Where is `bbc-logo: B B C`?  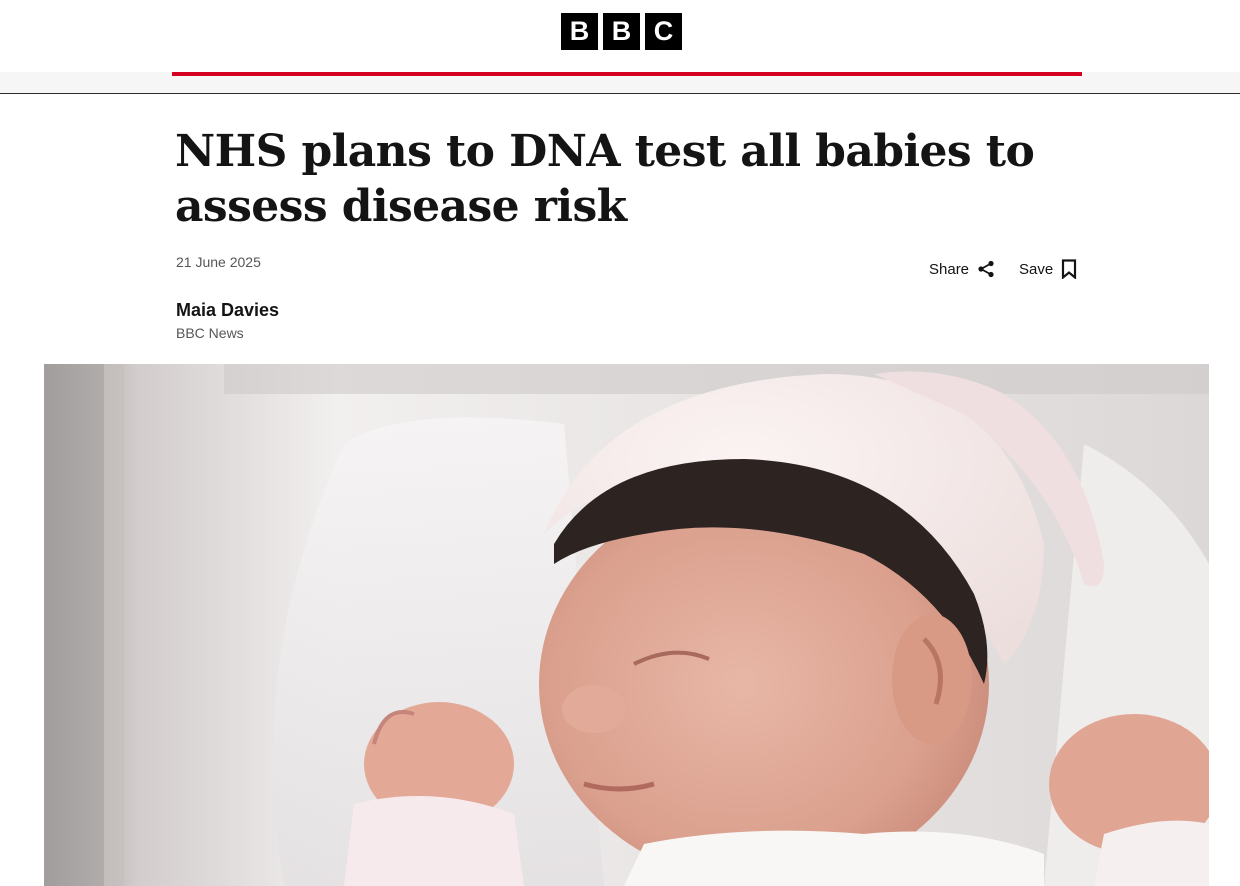
bbc-logo: B B C is located at coordinates (621, 31).